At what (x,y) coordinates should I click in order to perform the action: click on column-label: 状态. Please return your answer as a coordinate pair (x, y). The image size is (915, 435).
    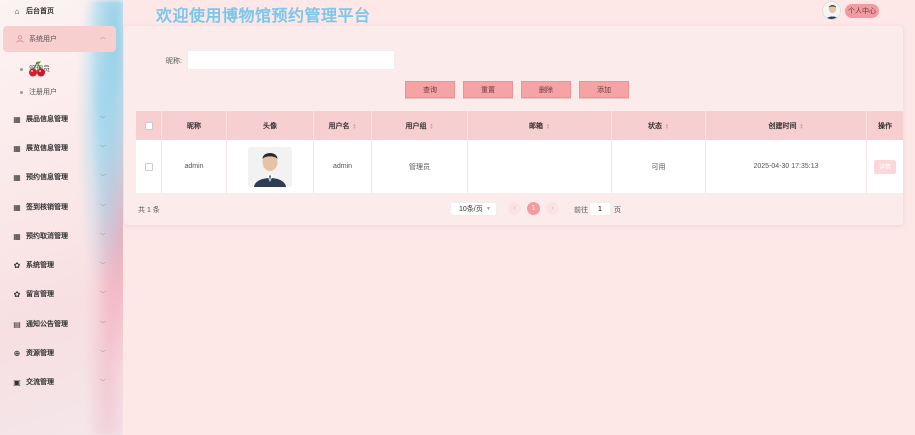
    Looking at the image, I should click on (655, 126).